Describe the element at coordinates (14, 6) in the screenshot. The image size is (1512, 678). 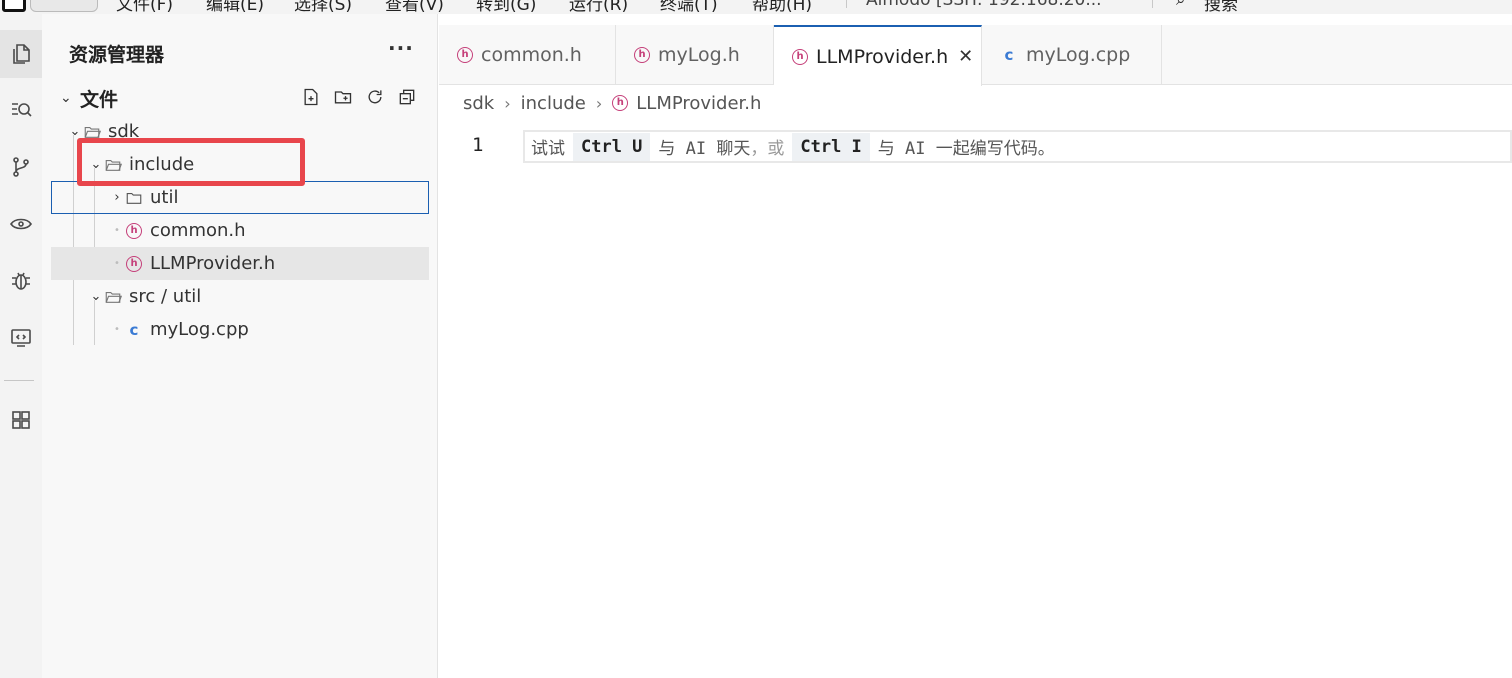
I see `app-logo-icon` at that location.